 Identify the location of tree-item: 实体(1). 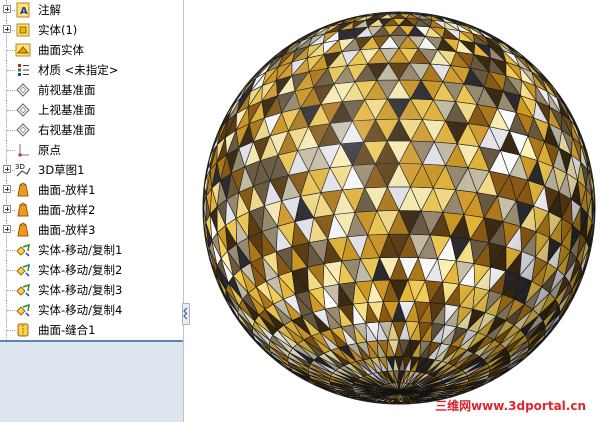
(91, 30).